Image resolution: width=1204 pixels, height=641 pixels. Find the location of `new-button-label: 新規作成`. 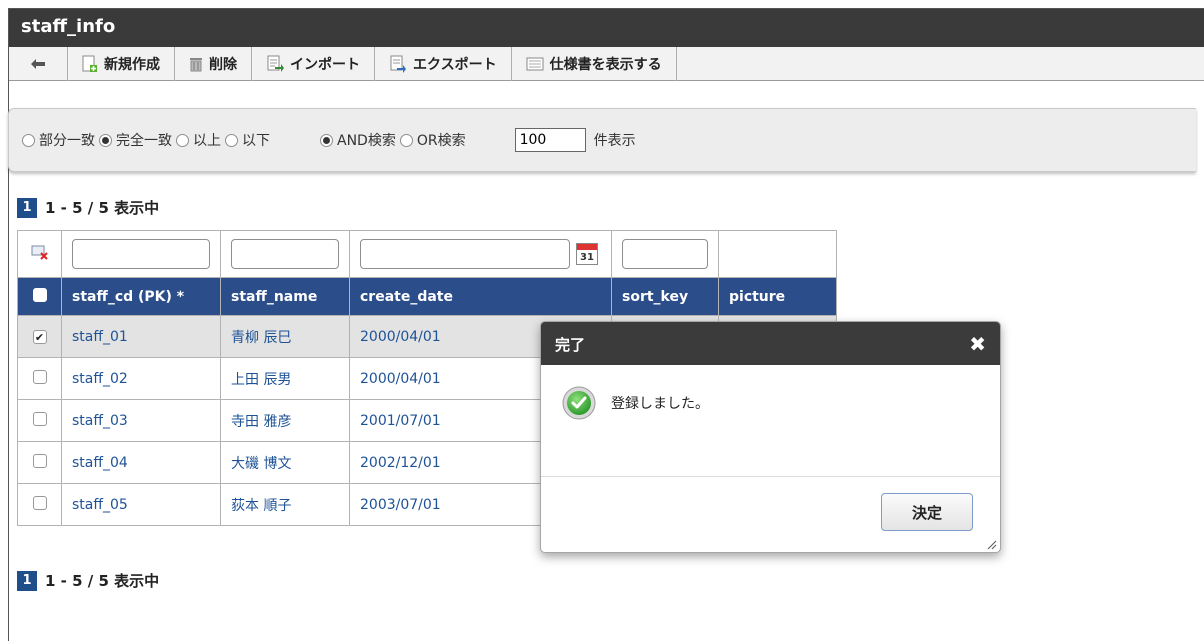

new-button-label: 新規作成 is located at coordinates (132, 65).